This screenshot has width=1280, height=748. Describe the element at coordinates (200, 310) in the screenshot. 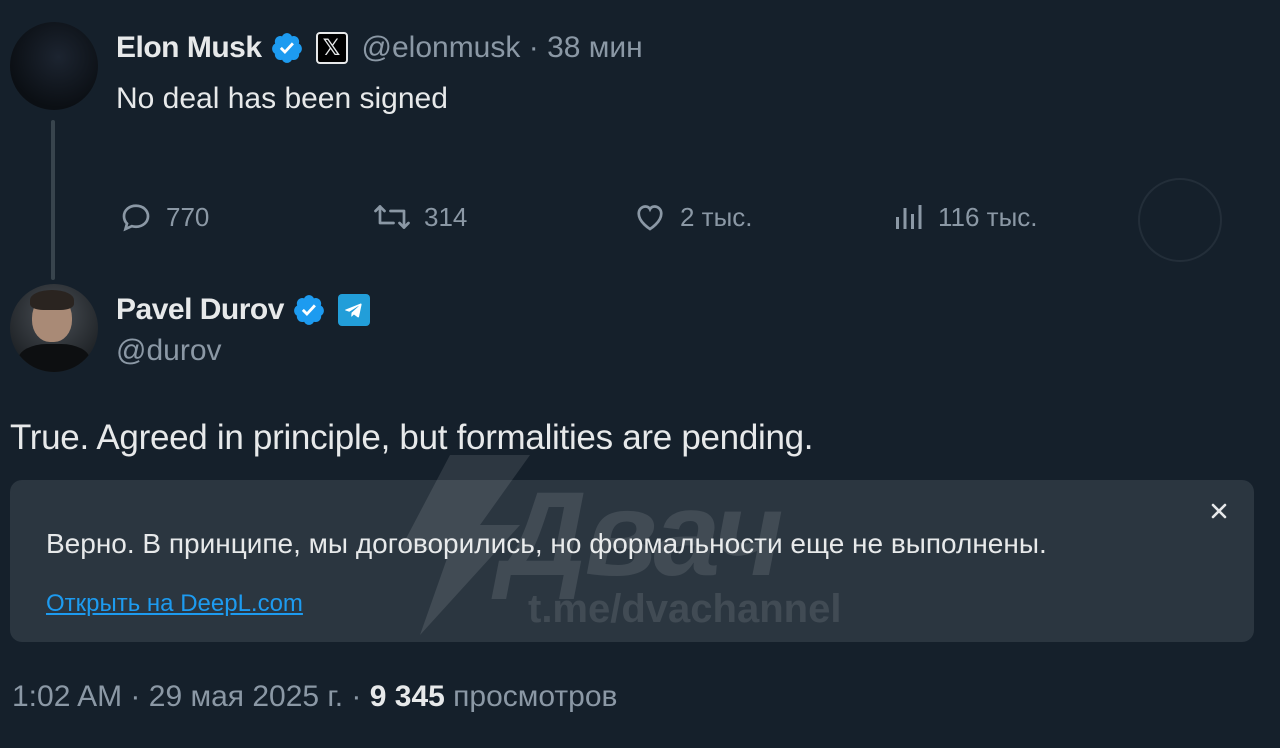

I see `author-name: Pavel Durov` at that location.